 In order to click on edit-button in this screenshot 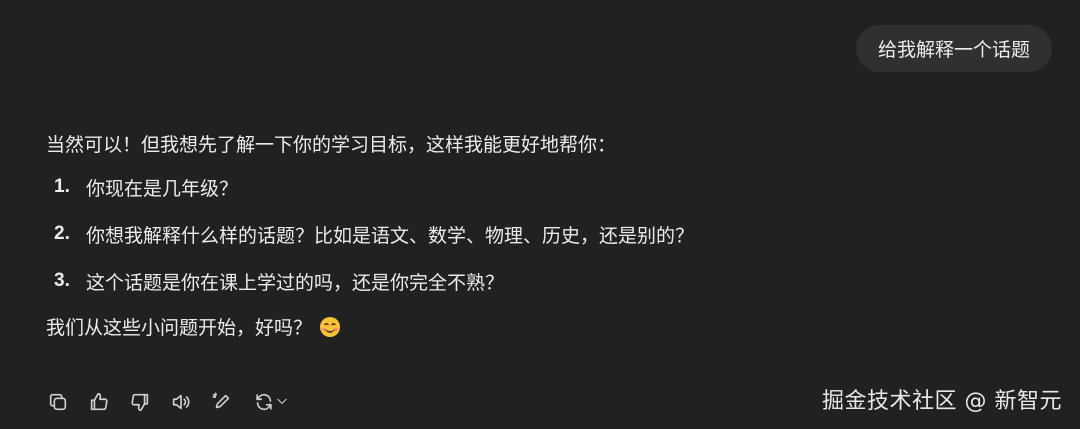, I will do `click(222, 402)`.